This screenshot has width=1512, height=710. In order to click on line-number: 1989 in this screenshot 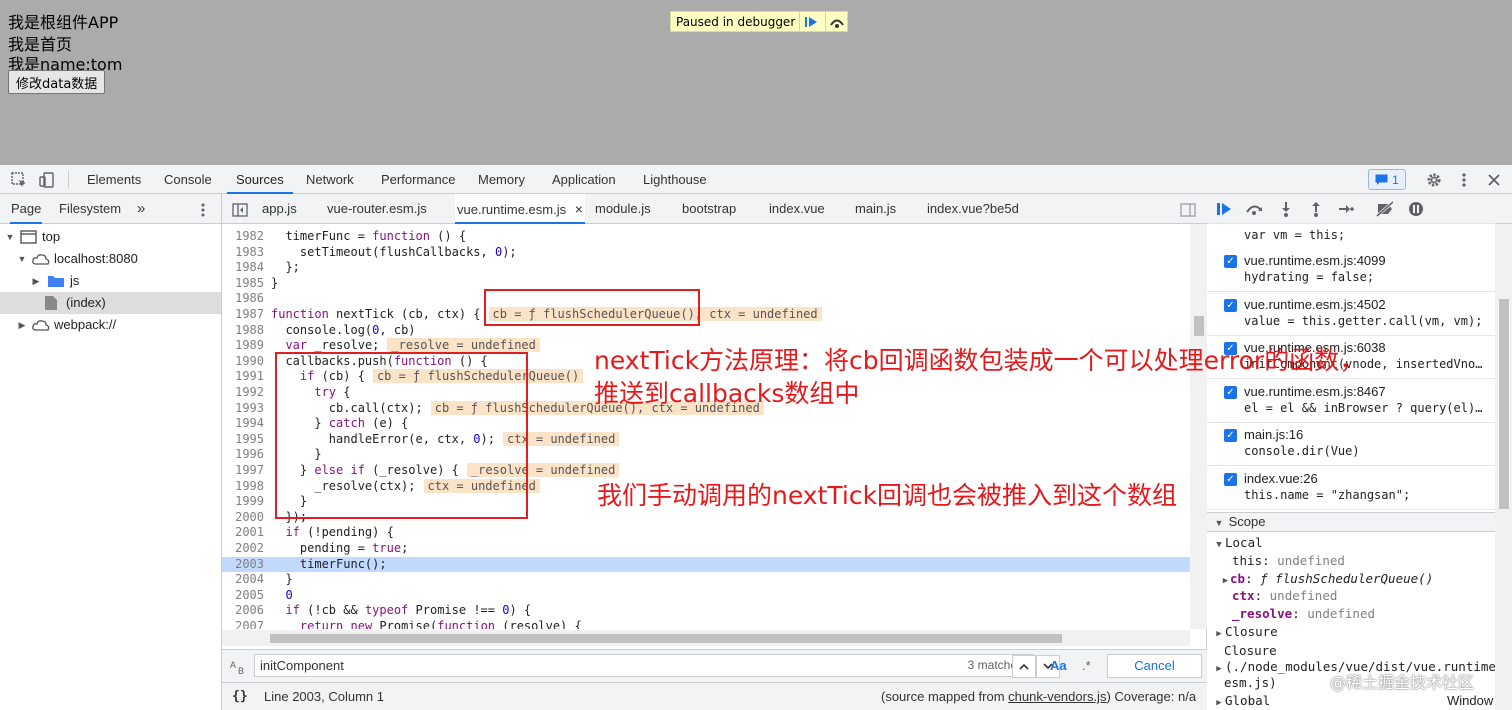, I will do `click(243, 346)`.